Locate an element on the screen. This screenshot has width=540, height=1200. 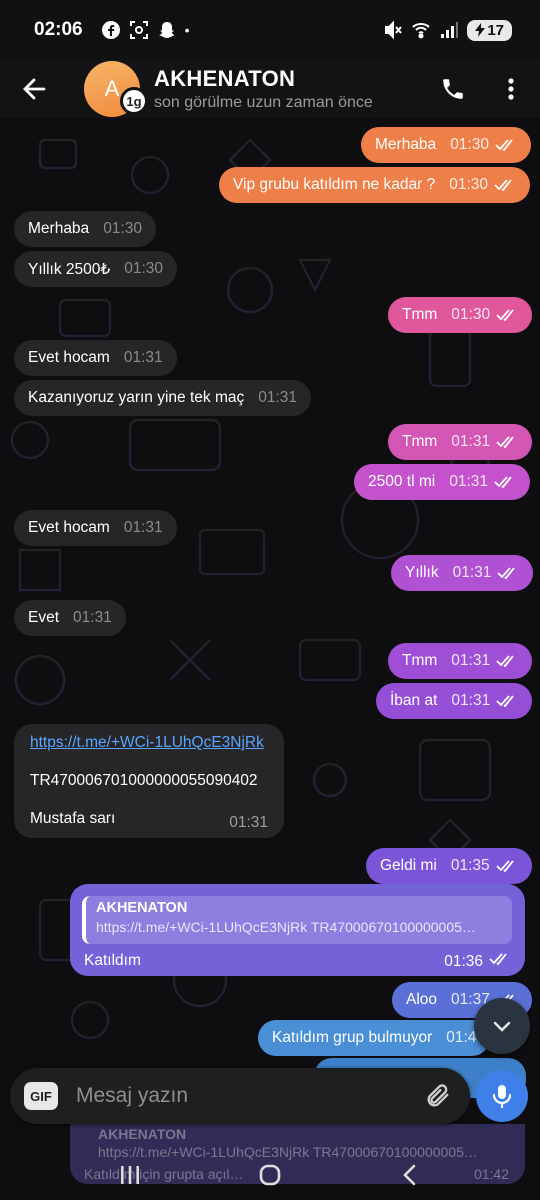
contact-info: AKHENATON son görülme uzun zaman önce is located at coordinates (263, 89).